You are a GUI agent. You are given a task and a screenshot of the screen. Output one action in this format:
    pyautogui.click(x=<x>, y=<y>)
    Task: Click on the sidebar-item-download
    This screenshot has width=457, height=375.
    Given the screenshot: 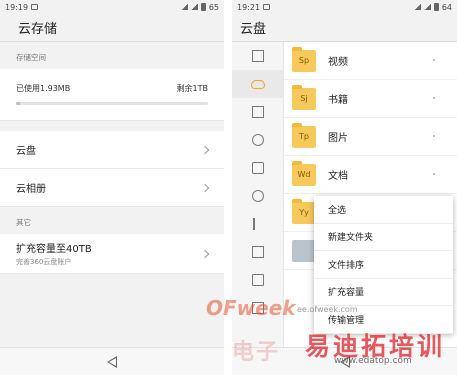 What is the action you would take?
    pyautogui.click(x=257, y=196)
    